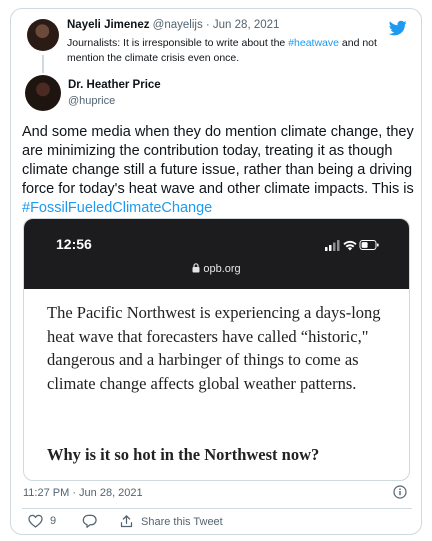 Image resolution: width=432 pixels, height=541 pixels. Describe the element at coordinates (91, 101) in the screenshot. I see `author-handle: @huprice` at that location.